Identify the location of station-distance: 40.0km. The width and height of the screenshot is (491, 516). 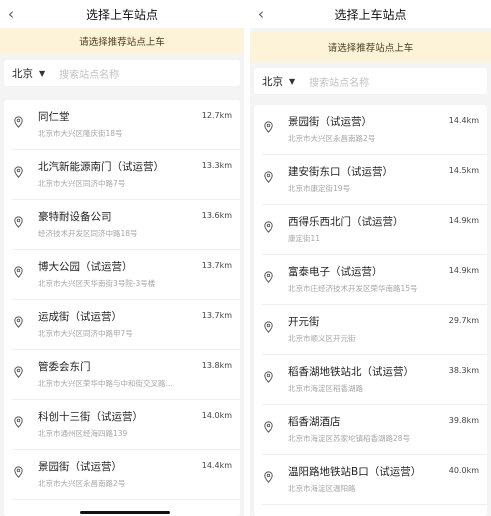
(463, 470).